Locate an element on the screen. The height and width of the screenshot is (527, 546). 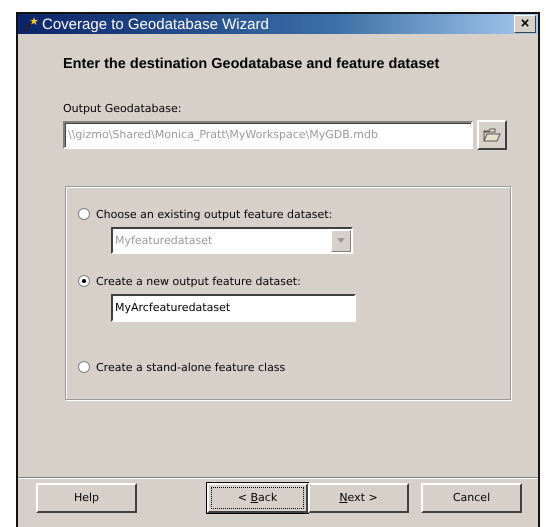
wizard-button: Cancel is located at coordinates (471, 497).